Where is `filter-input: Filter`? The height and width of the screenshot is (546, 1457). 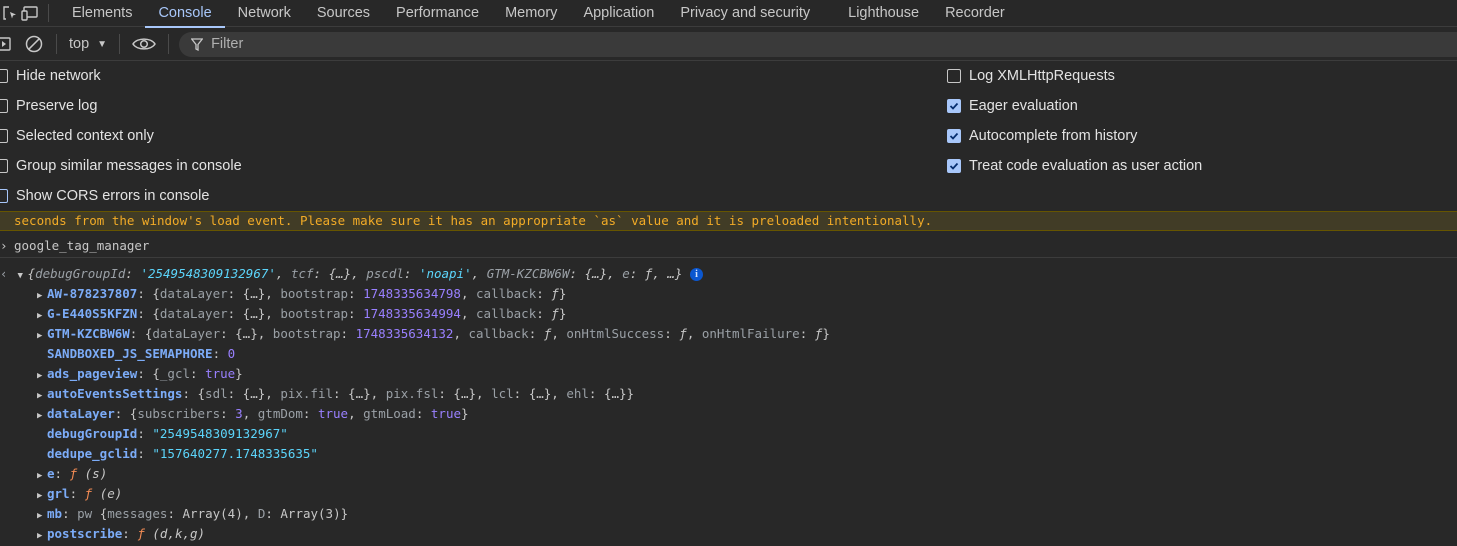
filter-input: Filter is located at coordinates (818, 44).